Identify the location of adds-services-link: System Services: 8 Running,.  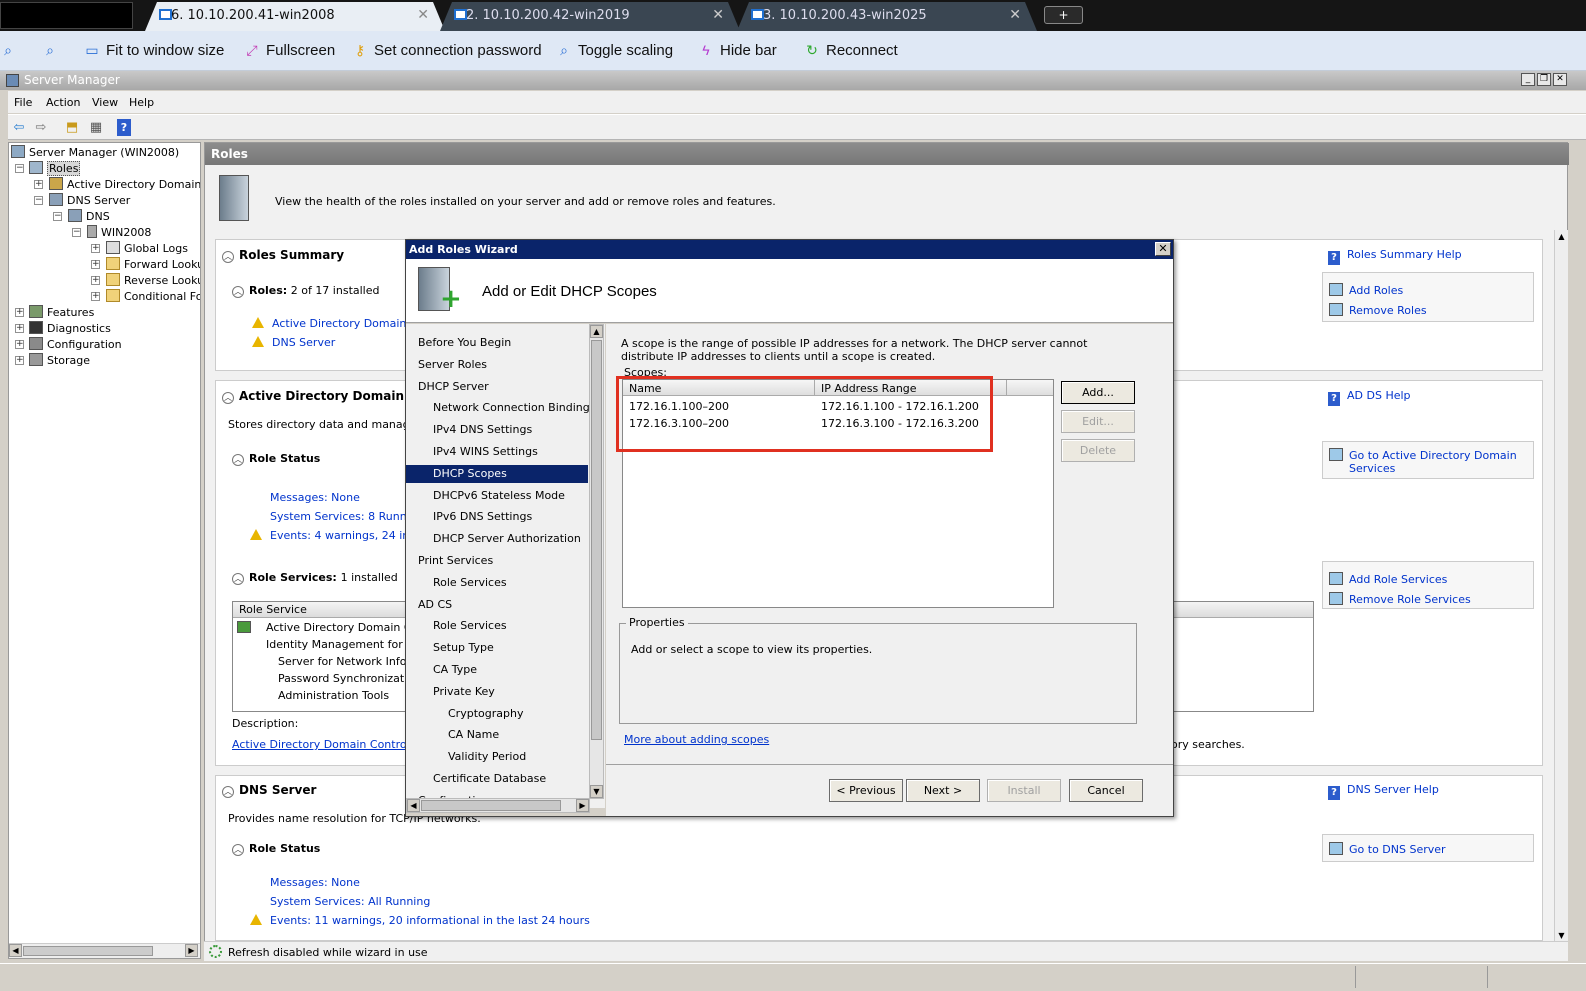
(348, 516).